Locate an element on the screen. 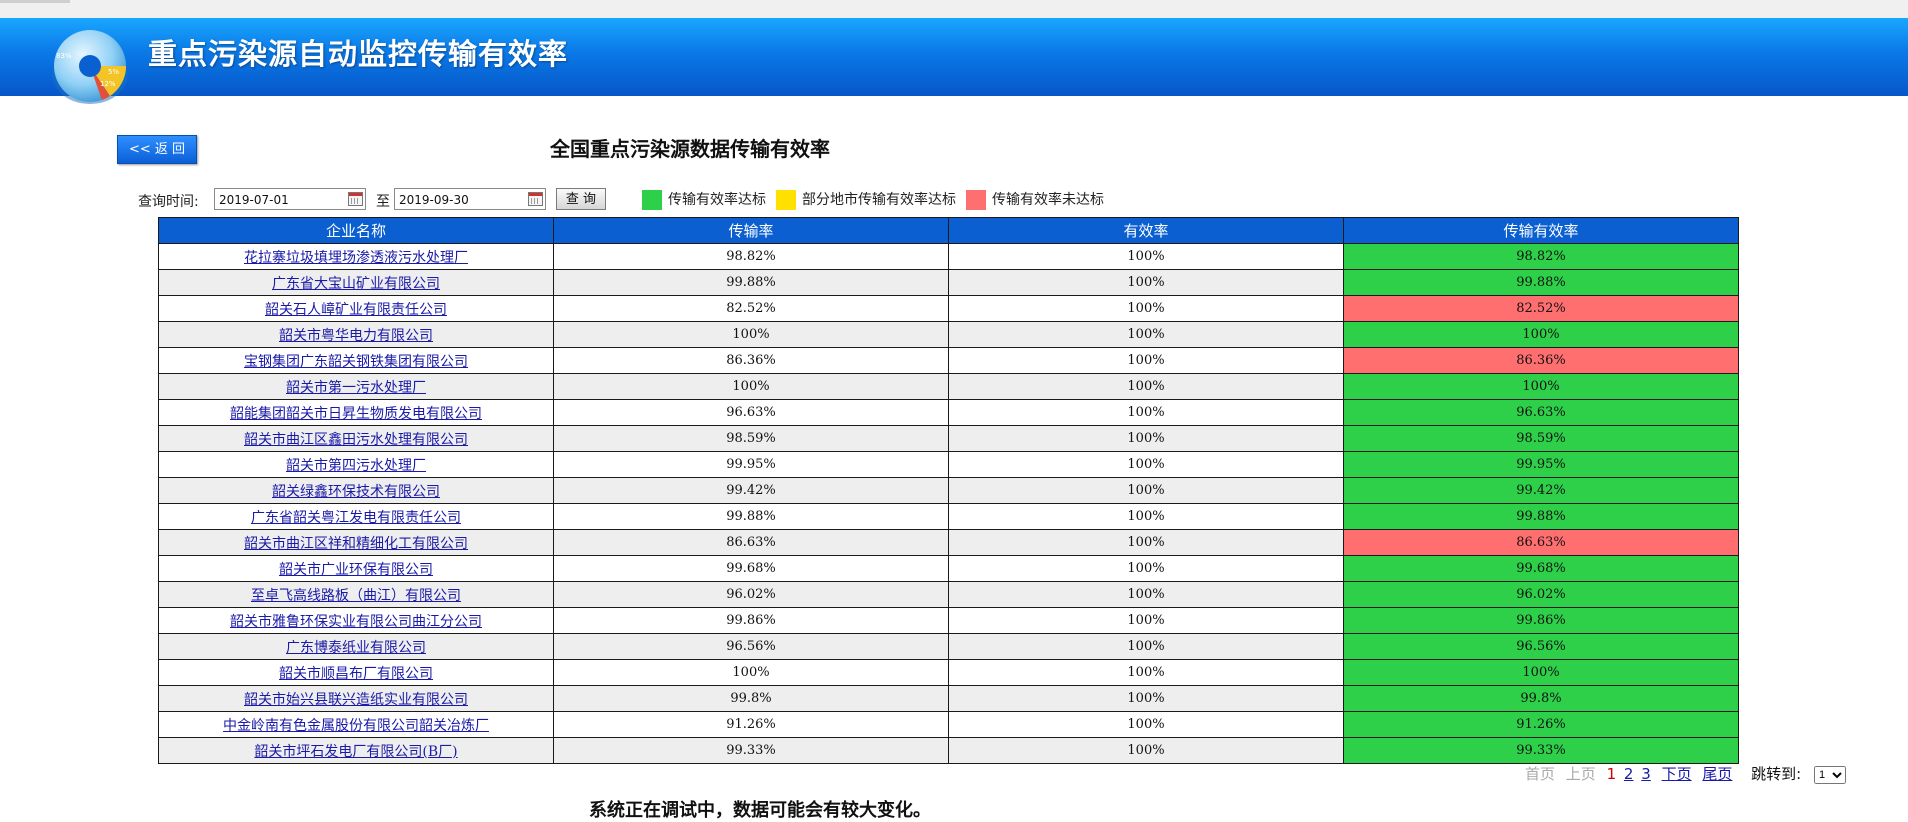 This screenshot has width=1908, height=822. start-date-input: 2019-07-01 is located at coordinates (290, 199).